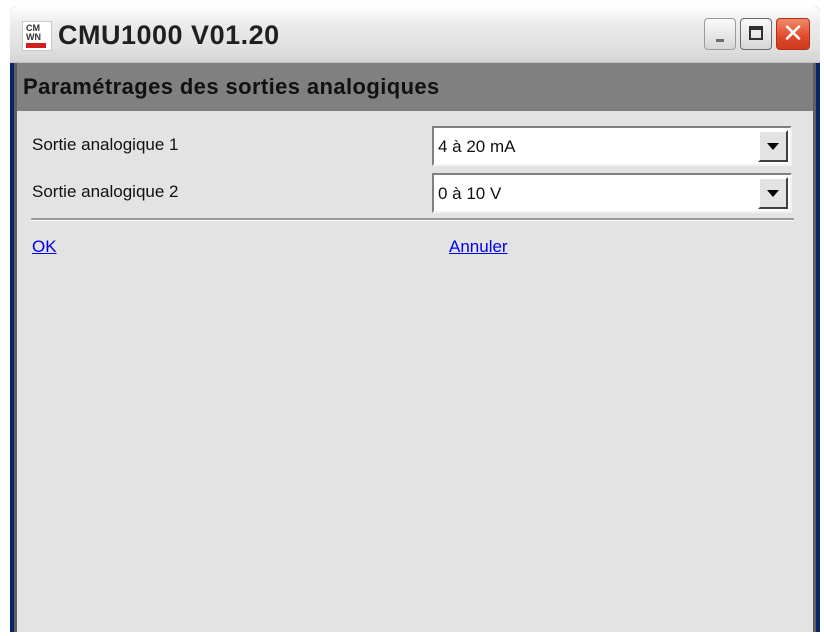 The image size is (824, 636). I want to click on maximize-button, so click(756, 34).